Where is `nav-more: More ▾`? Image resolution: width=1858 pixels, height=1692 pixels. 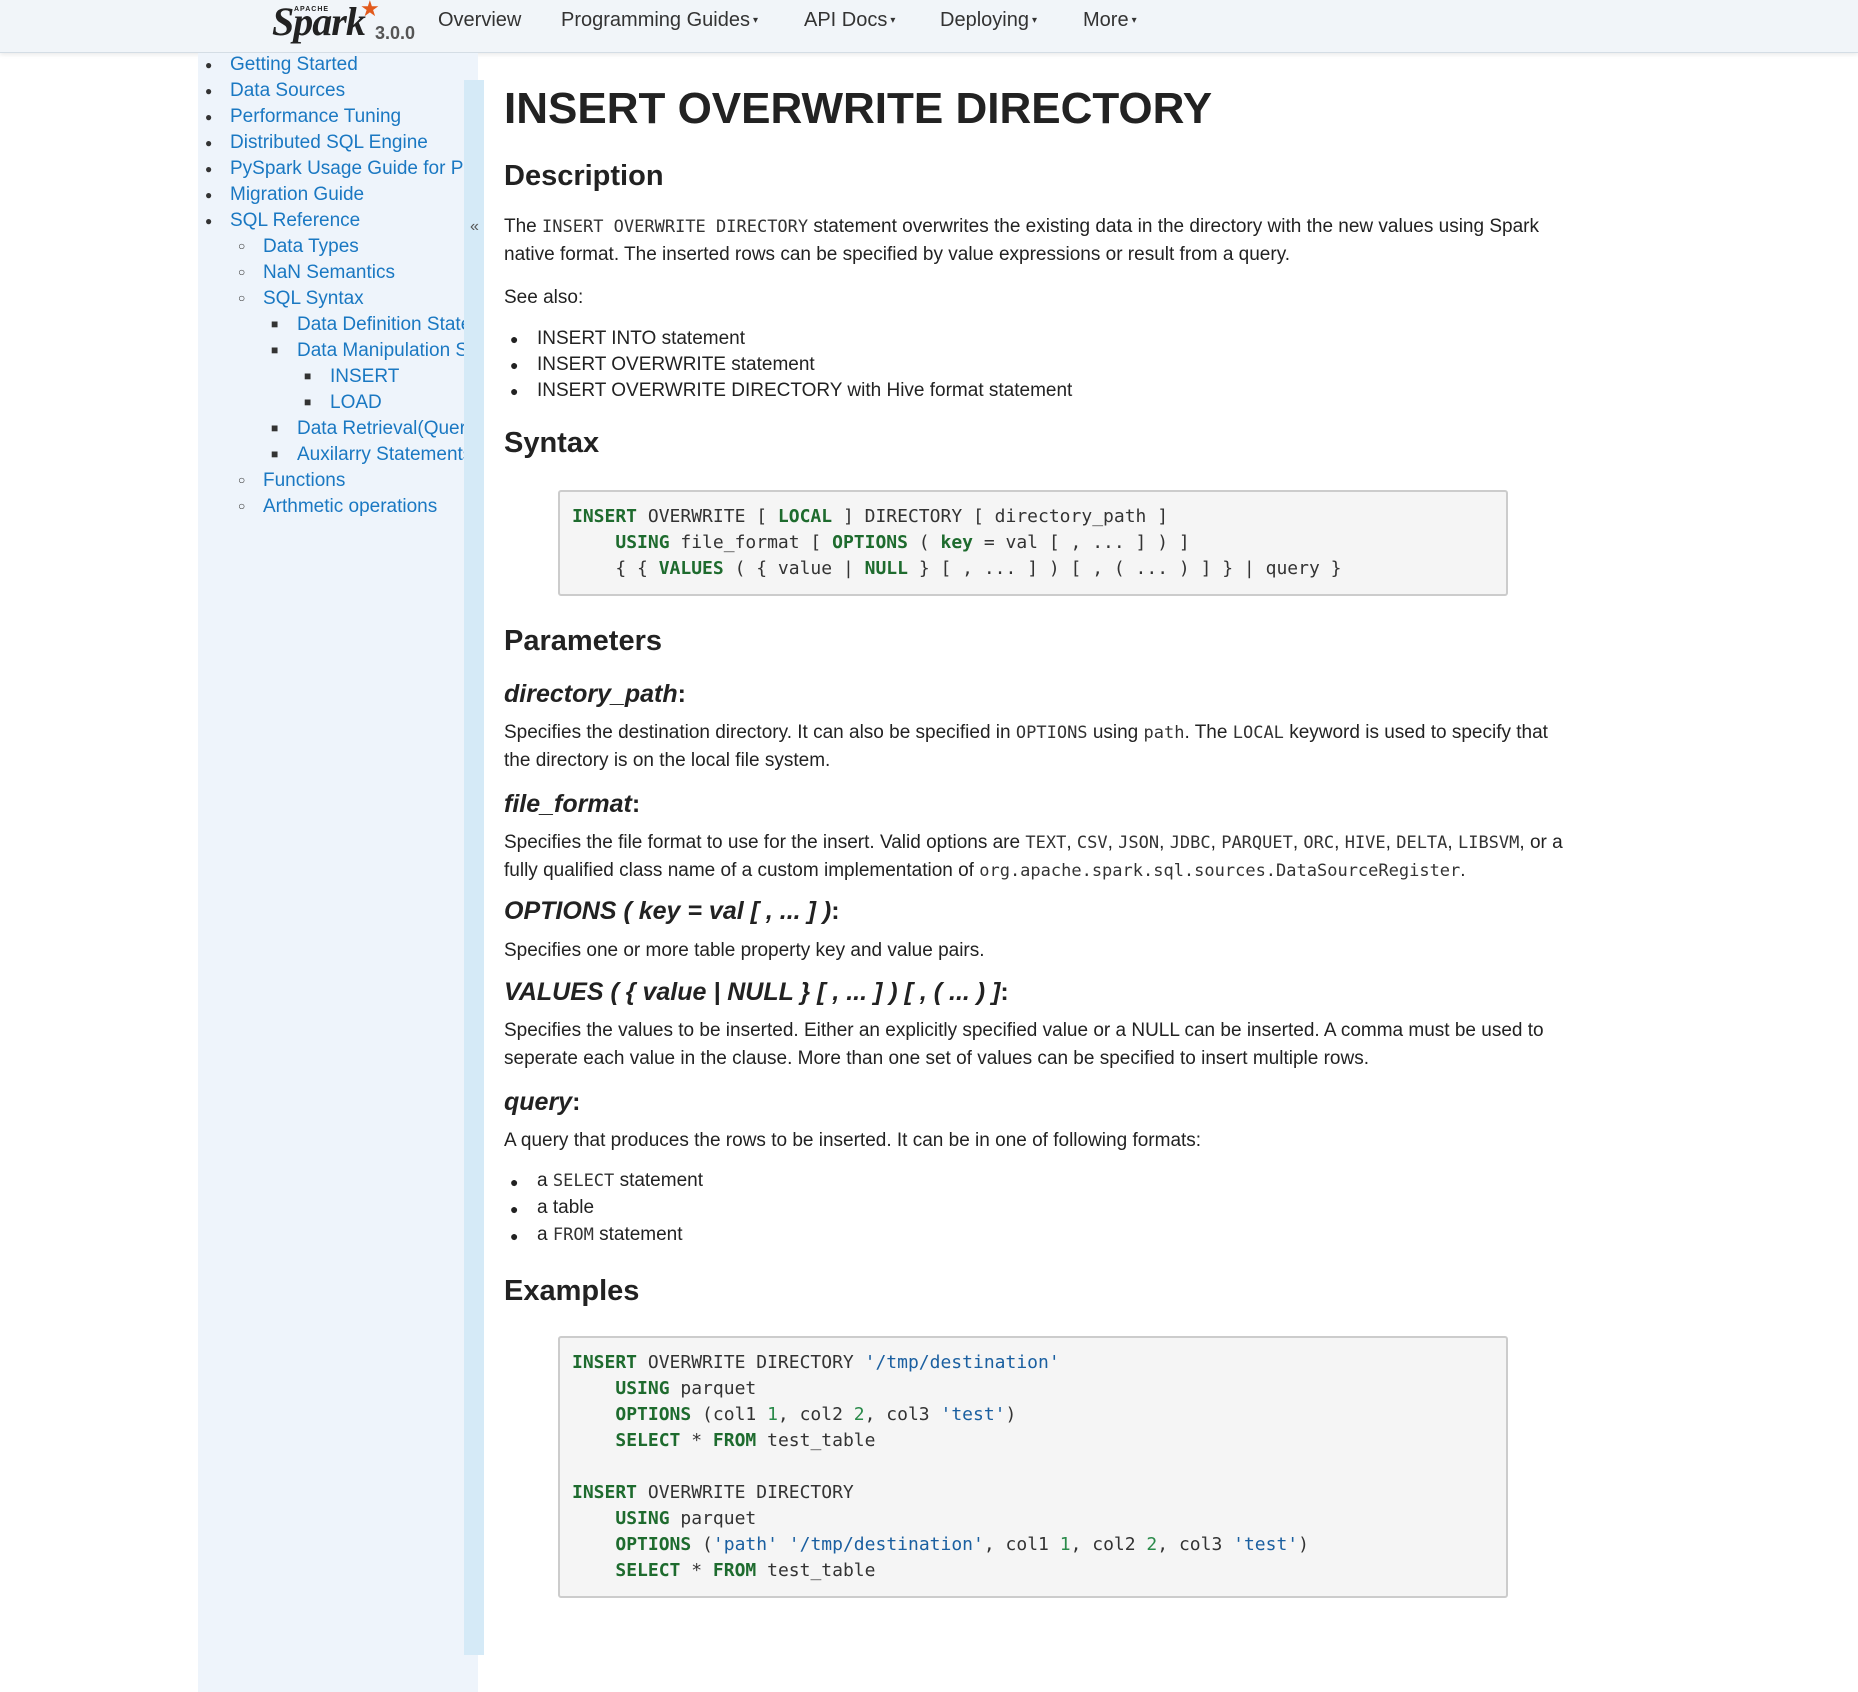 nav-more: More ▾ is located at coordinates (1110, 20).